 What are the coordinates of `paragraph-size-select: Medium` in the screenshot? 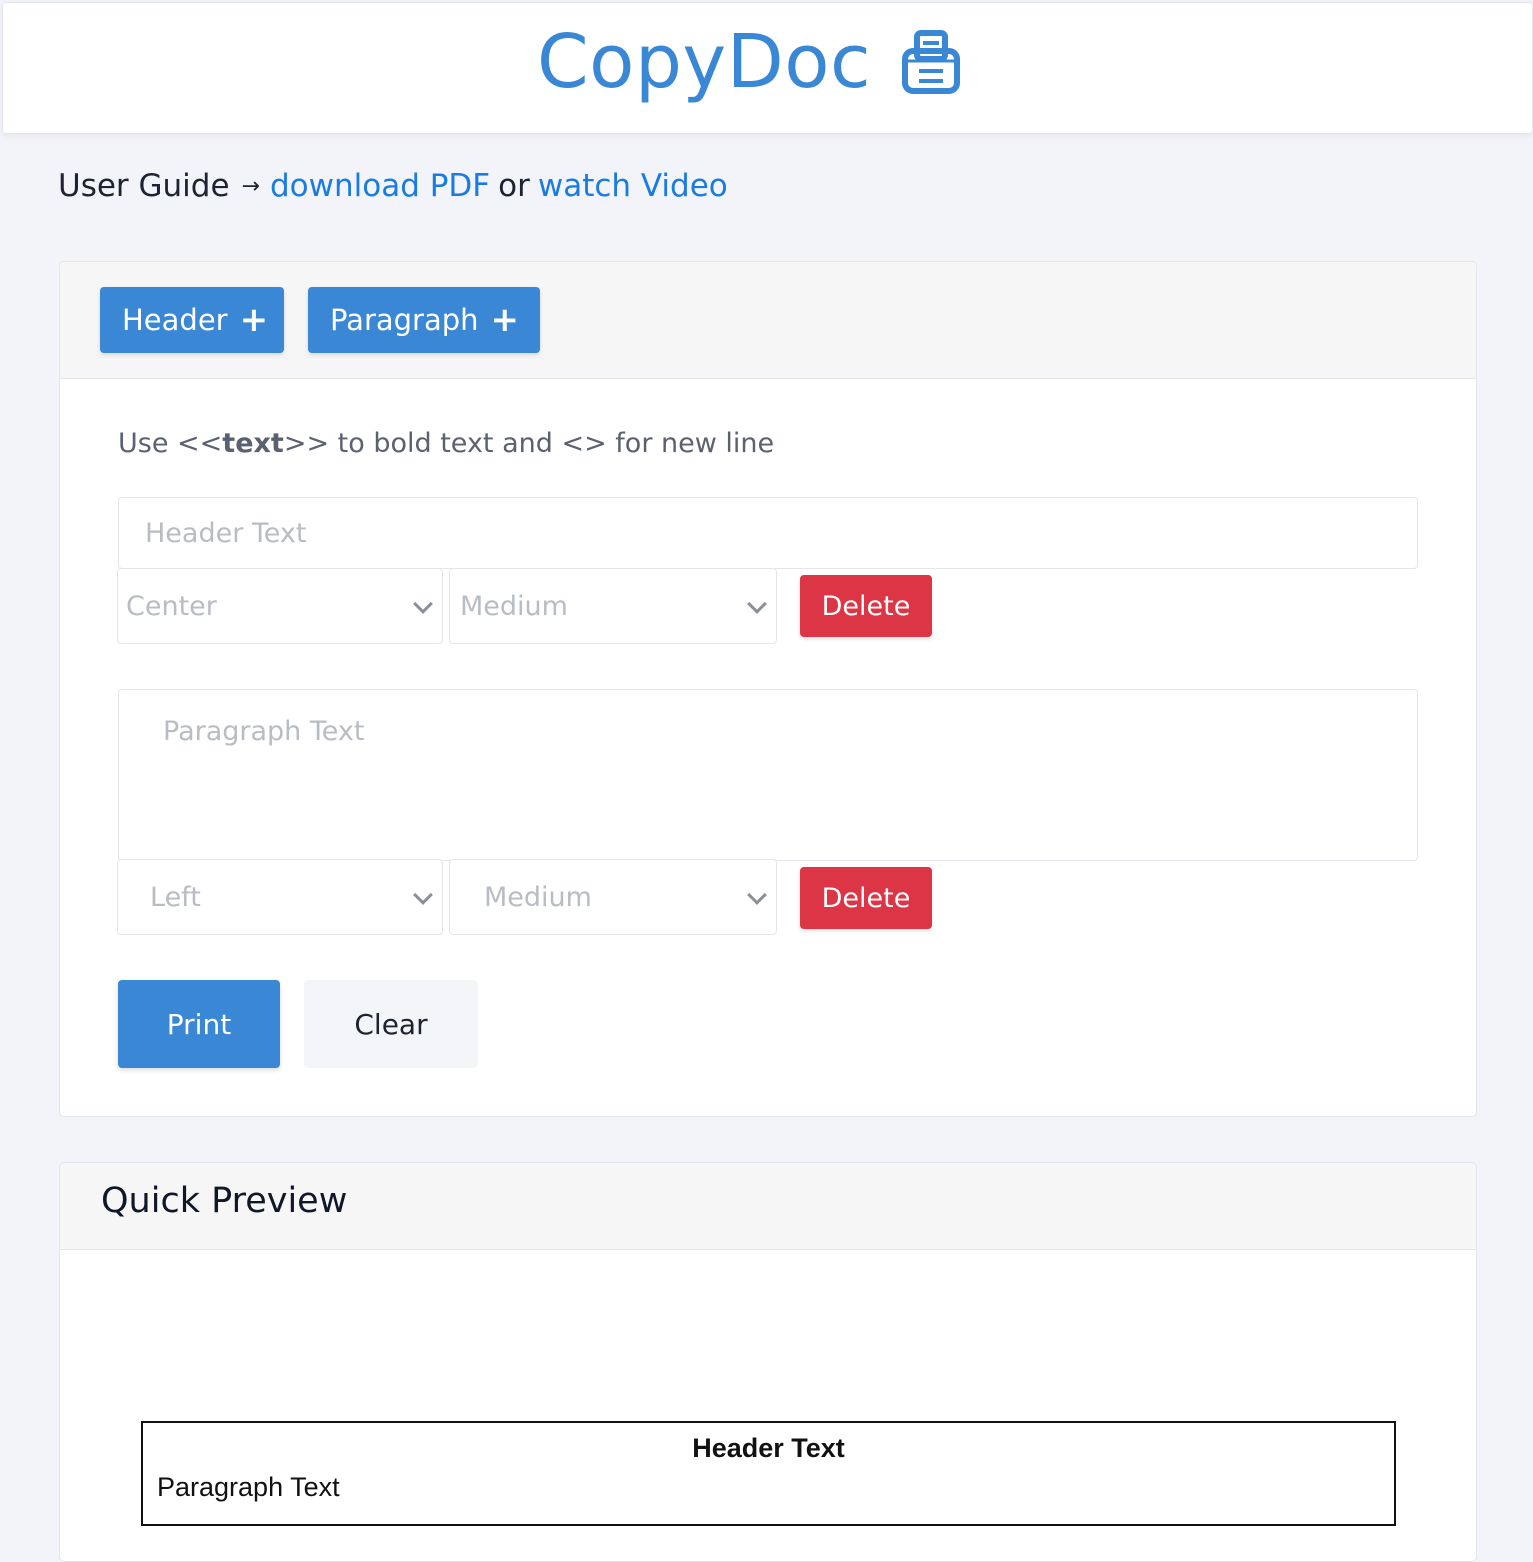 It's located at (613, 897).